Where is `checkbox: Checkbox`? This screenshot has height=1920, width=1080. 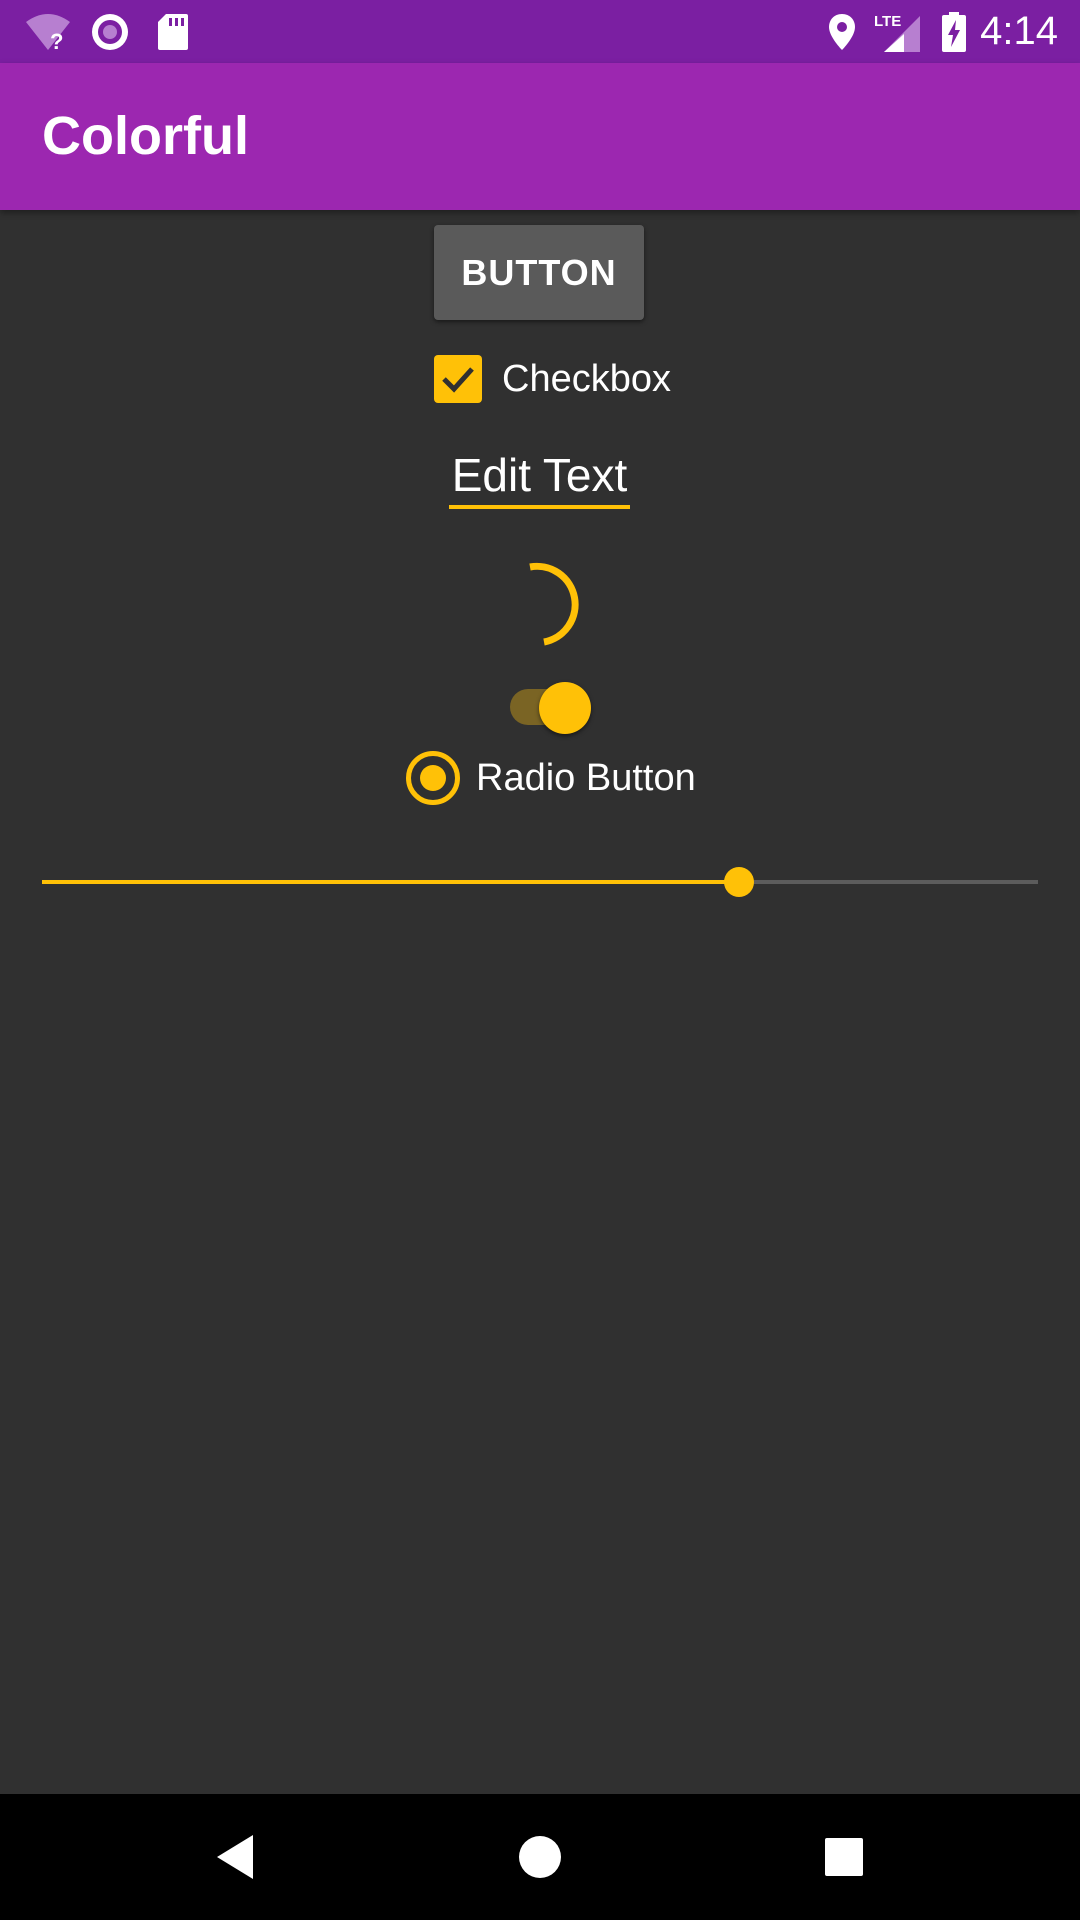
checkbox: Checkbox is located at coordinates (552, 379).